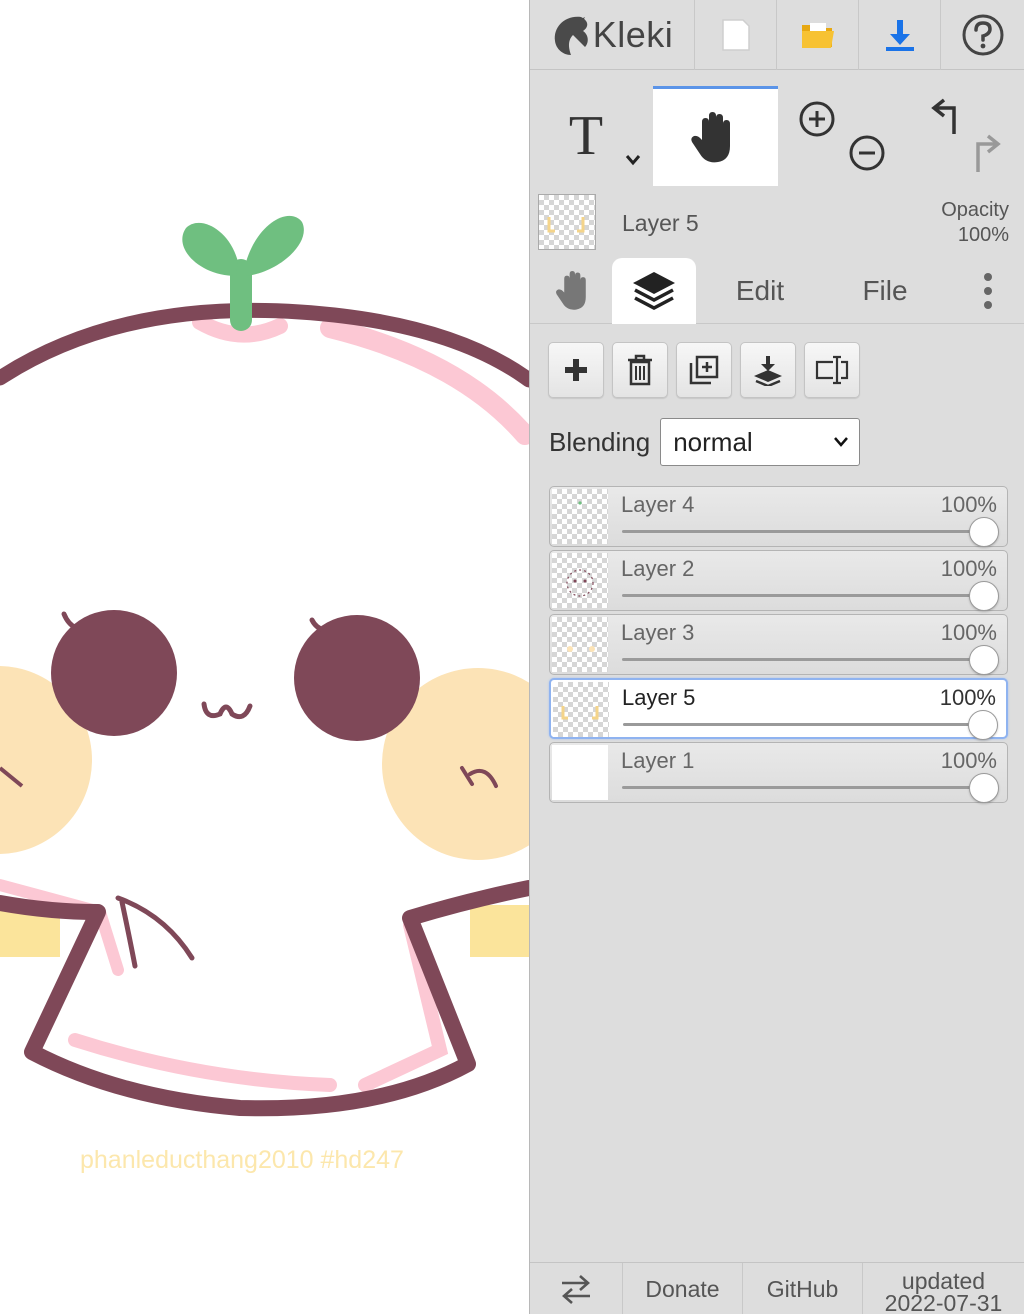  I want to click on layer-name: Layer 1, so click(658, 760).